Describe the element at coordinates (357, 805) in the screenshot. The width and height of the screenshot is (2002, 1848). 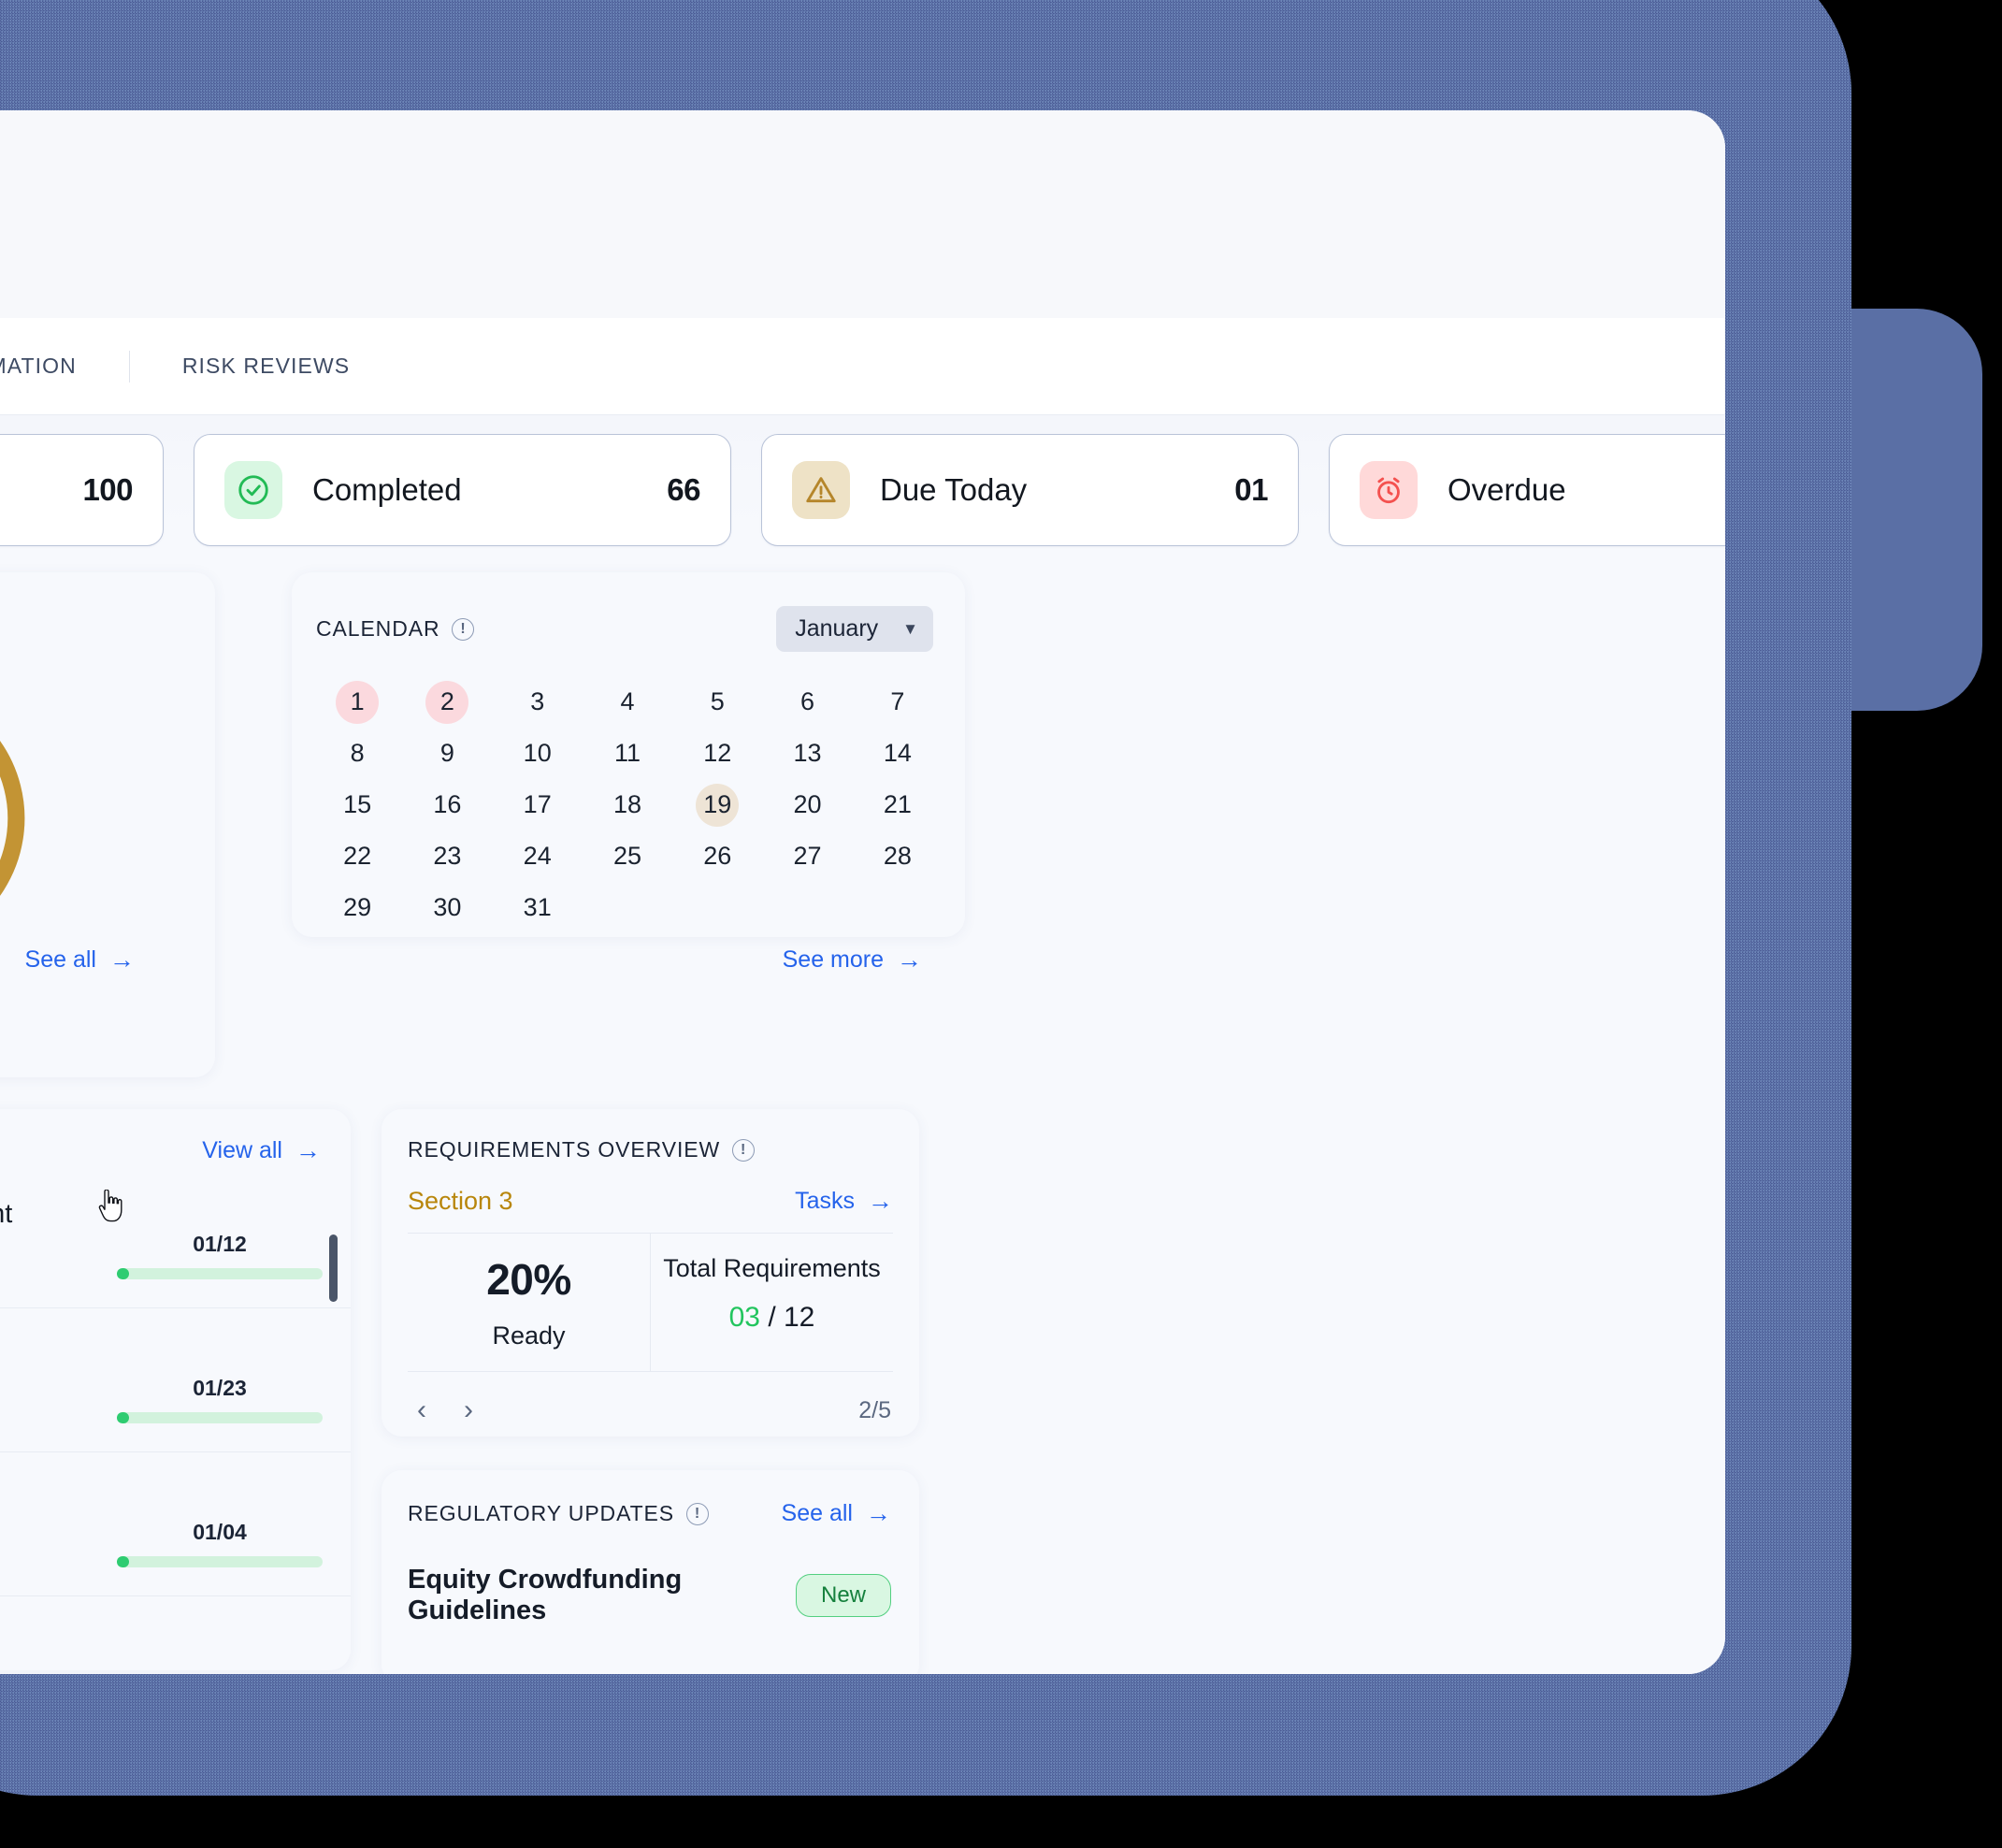
I see `calendar-day-15: 15` at that location.